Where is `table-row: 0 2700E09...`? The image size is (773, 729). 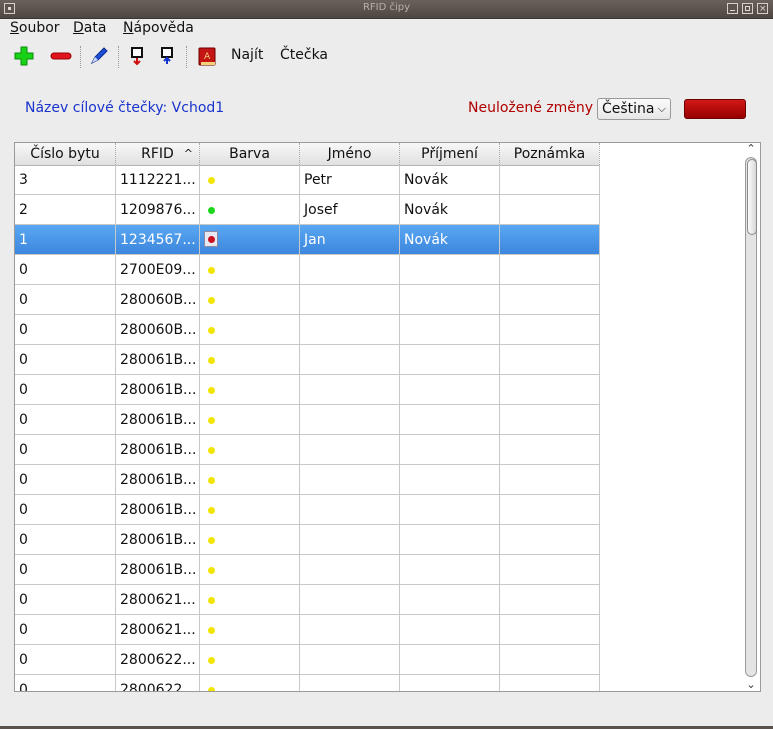
table-row: 0 2700E09... is located at coordinates (307, 270).